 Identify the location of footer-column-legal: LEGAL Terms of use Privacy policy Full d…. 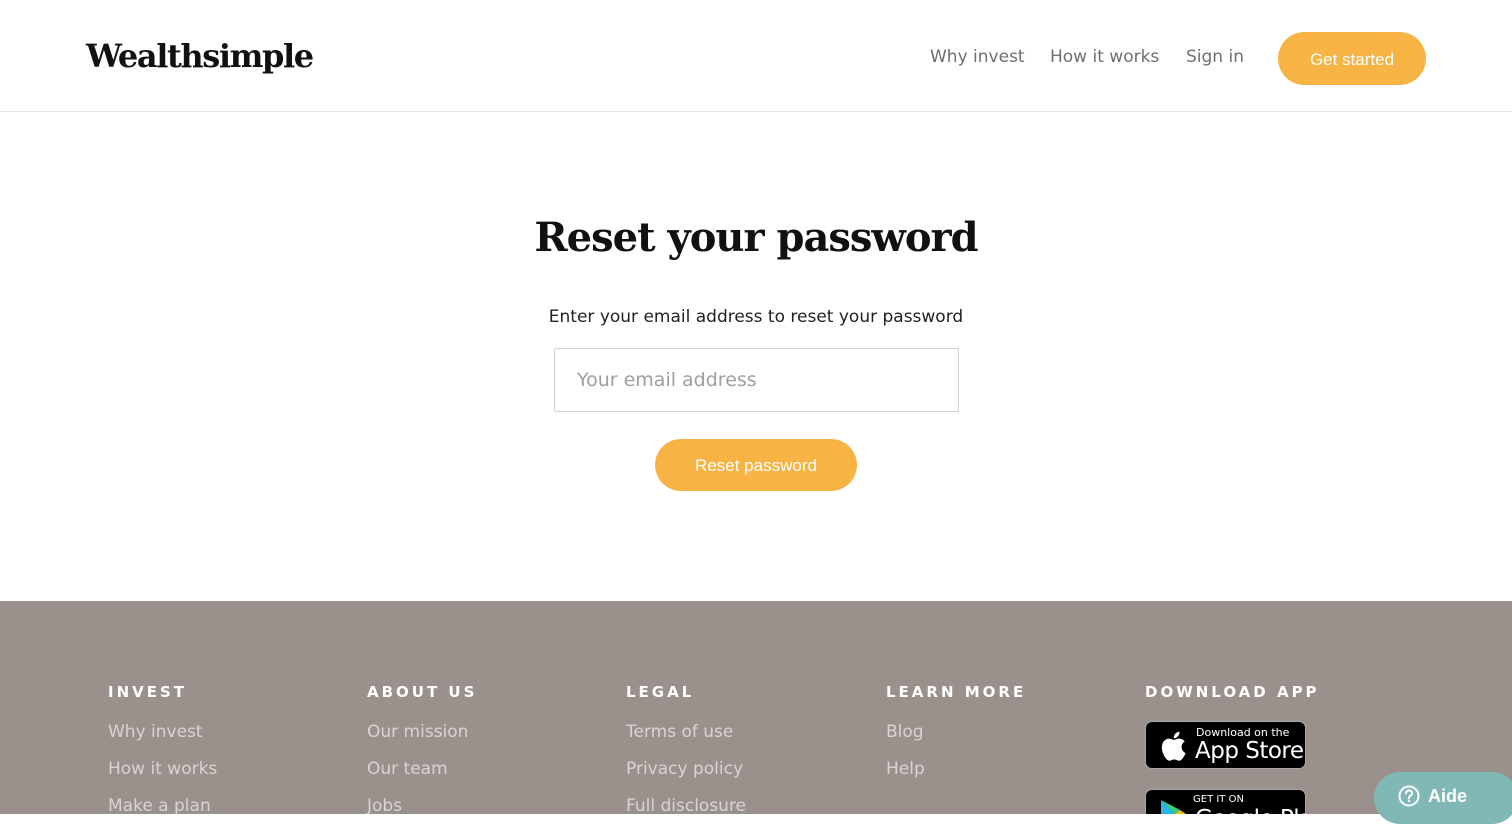
(686, 748).